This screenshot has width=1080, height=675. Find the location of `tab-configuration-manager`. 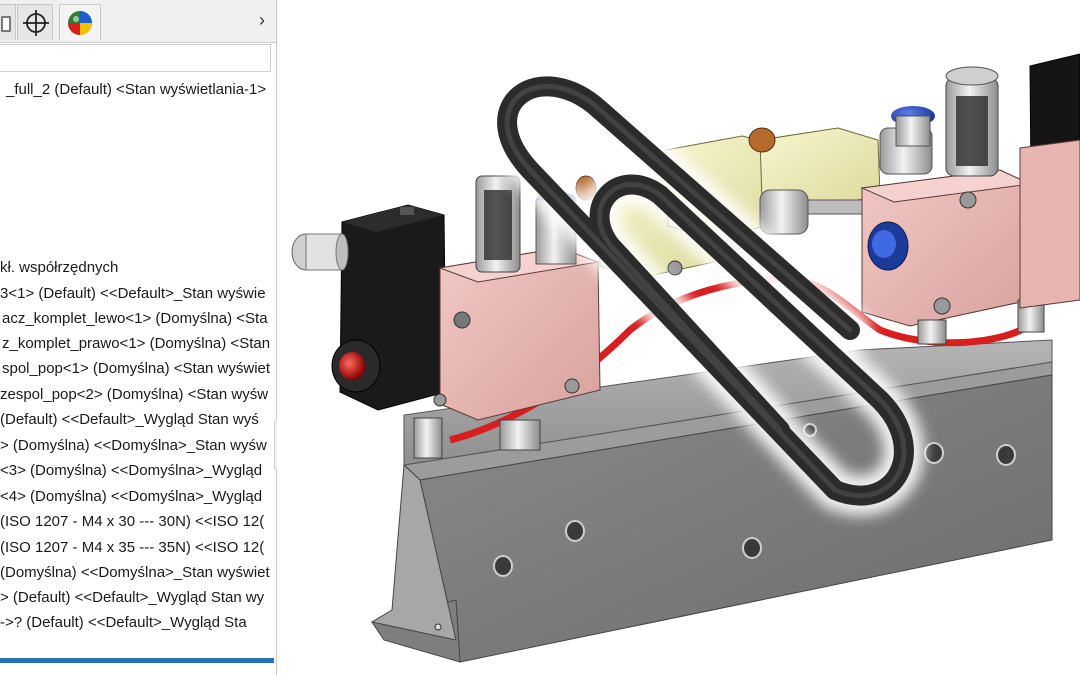

tab-configuration-manager is located at coordinates (8, 22).